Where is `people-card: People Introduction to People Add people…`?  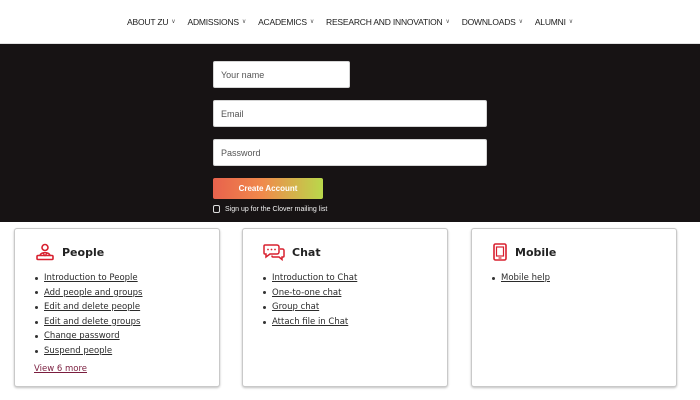
people-card: People Introduction to People Add people… is located at coordinates (117, 307).